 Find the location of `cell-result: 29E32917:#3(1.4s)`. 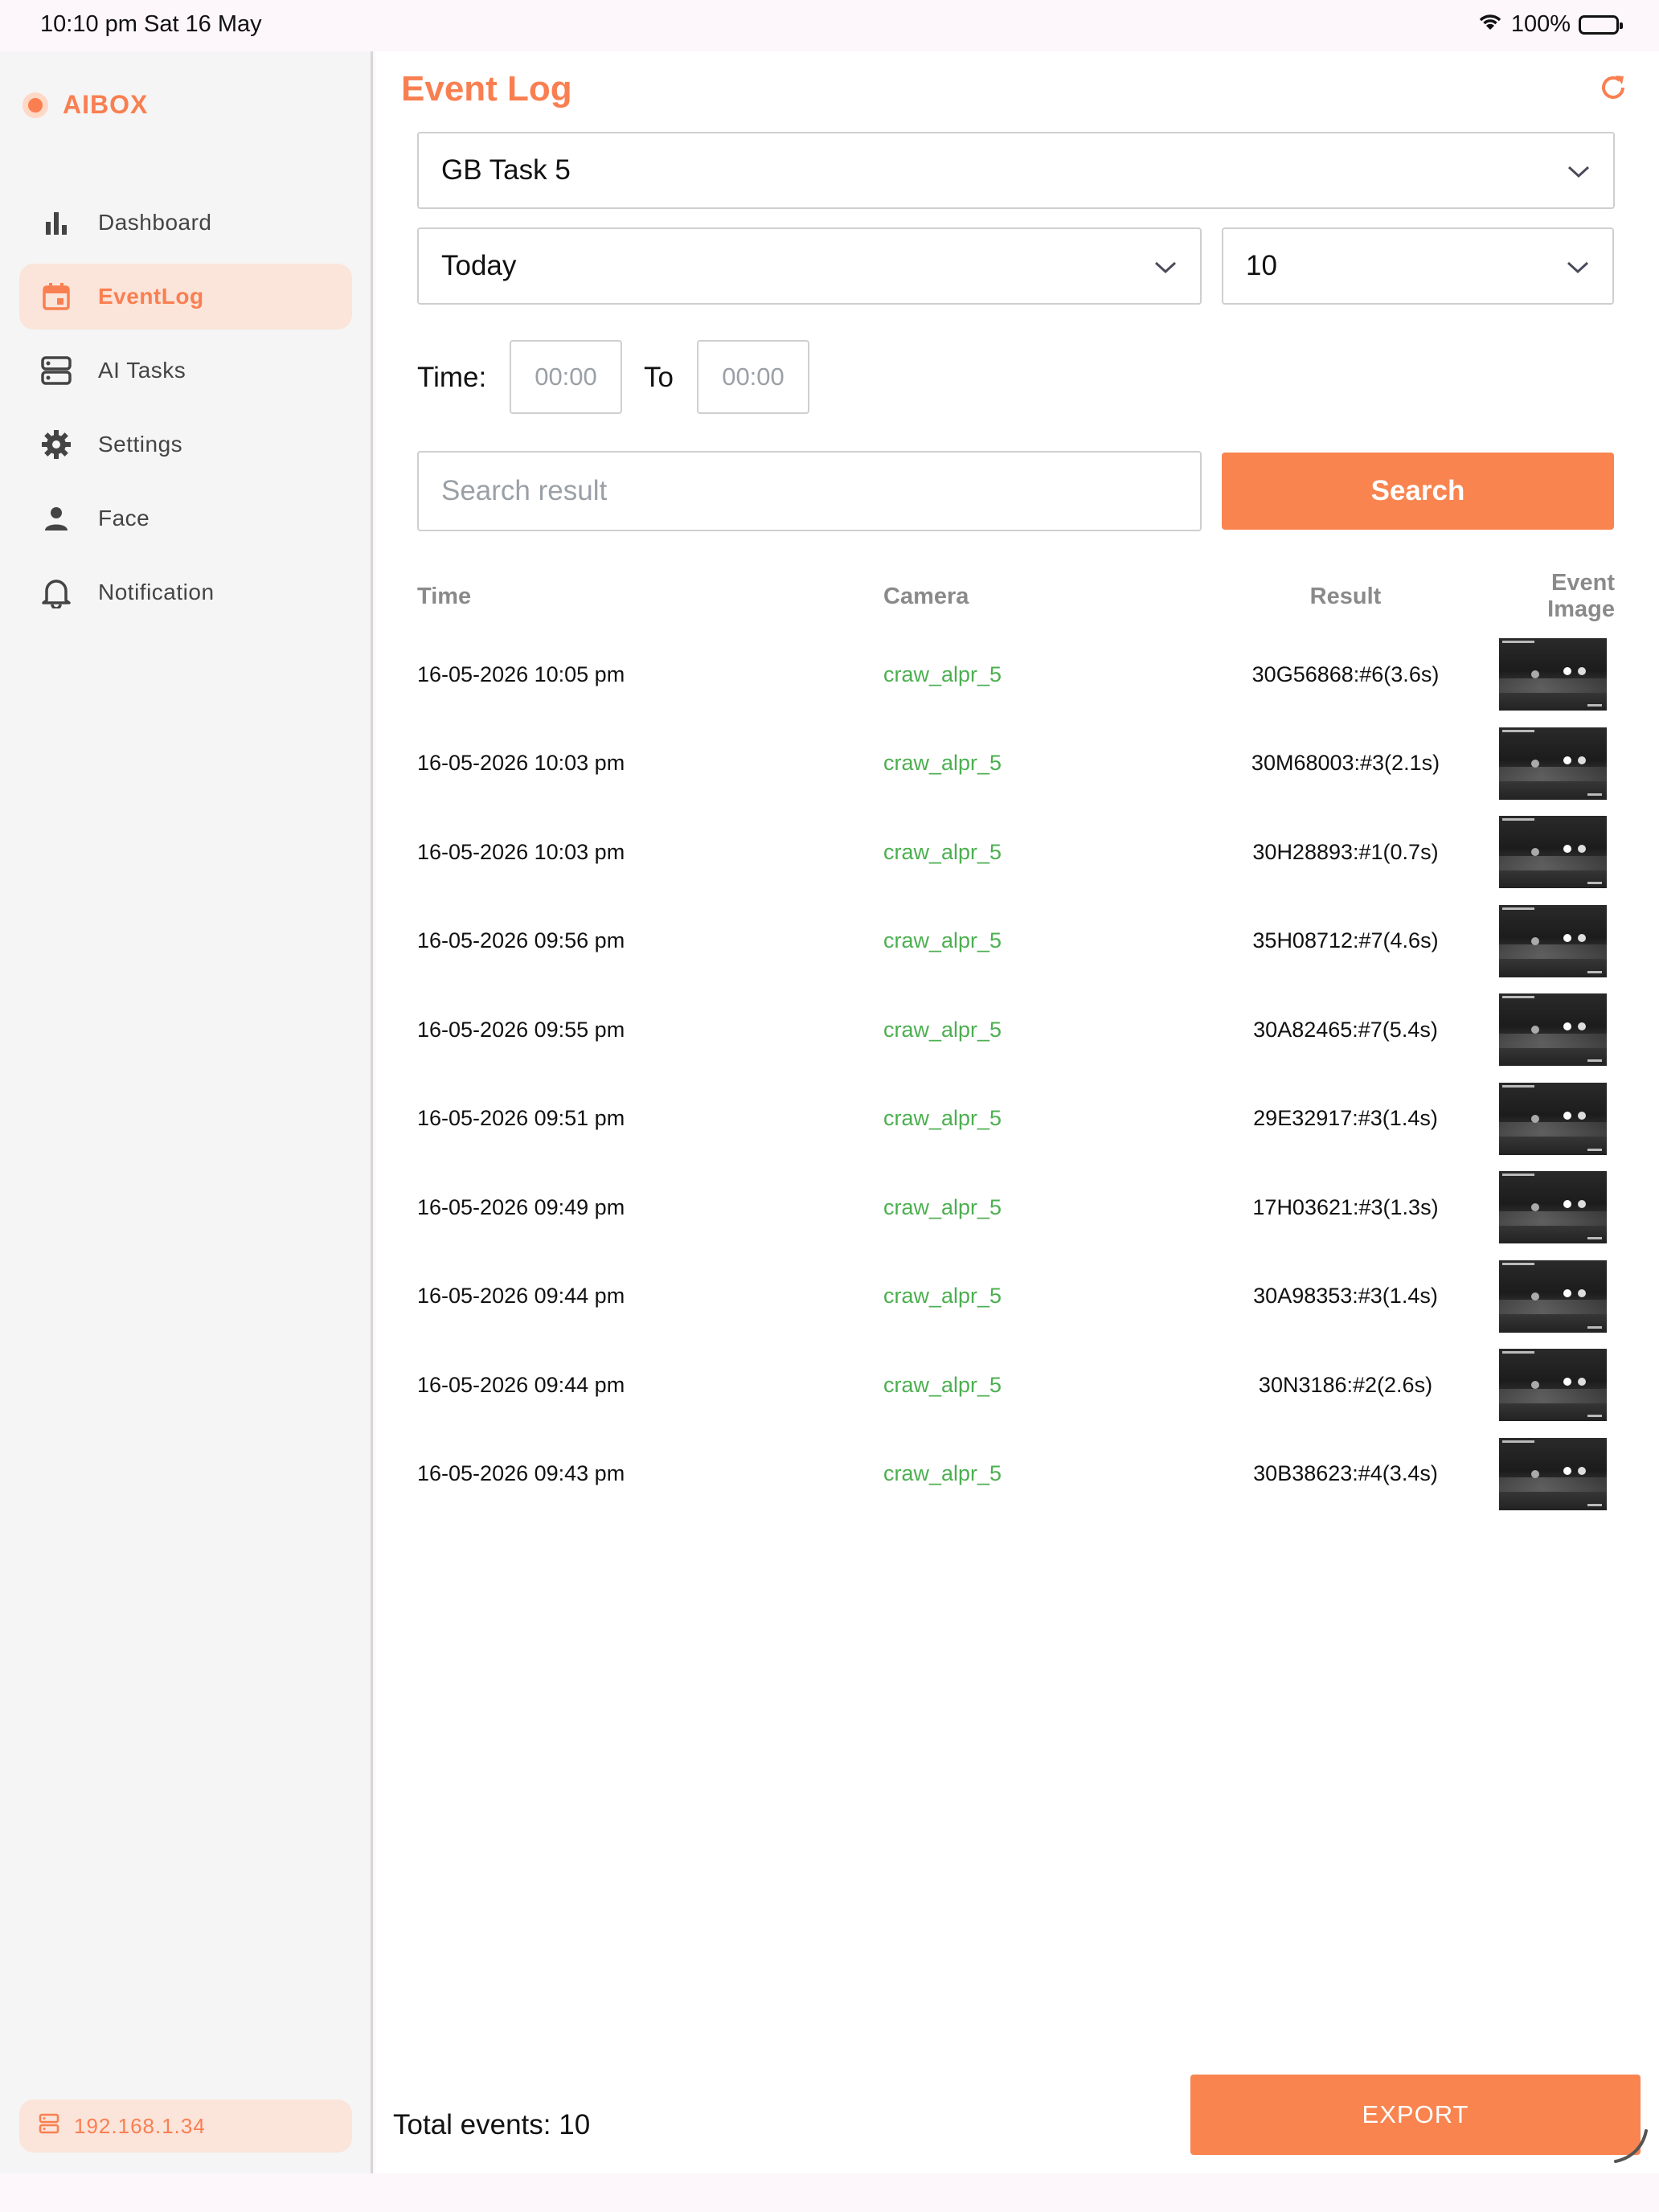

cell-result: 29E32917:#3(1.4s) is located at coordinates (1345, 1118).